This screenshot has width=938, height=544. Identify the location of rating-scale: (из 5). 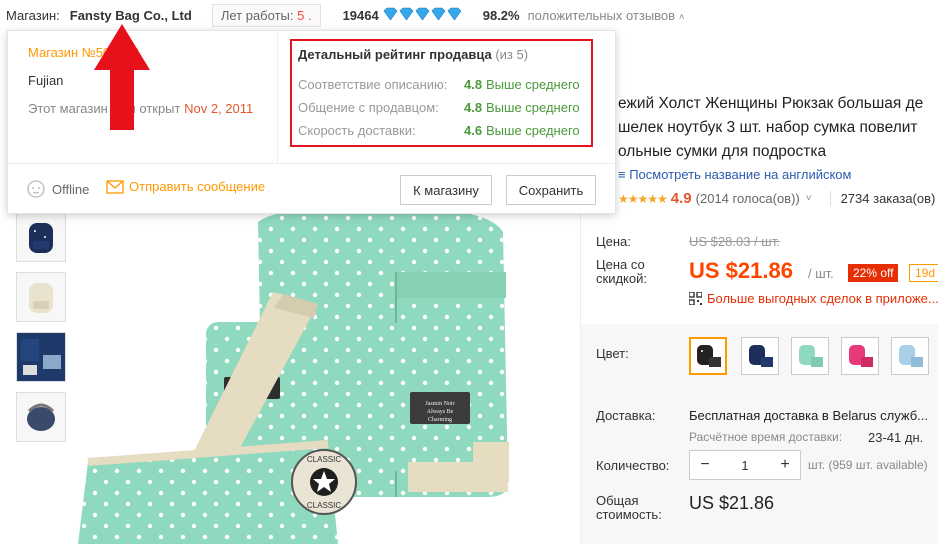
(512, 54).